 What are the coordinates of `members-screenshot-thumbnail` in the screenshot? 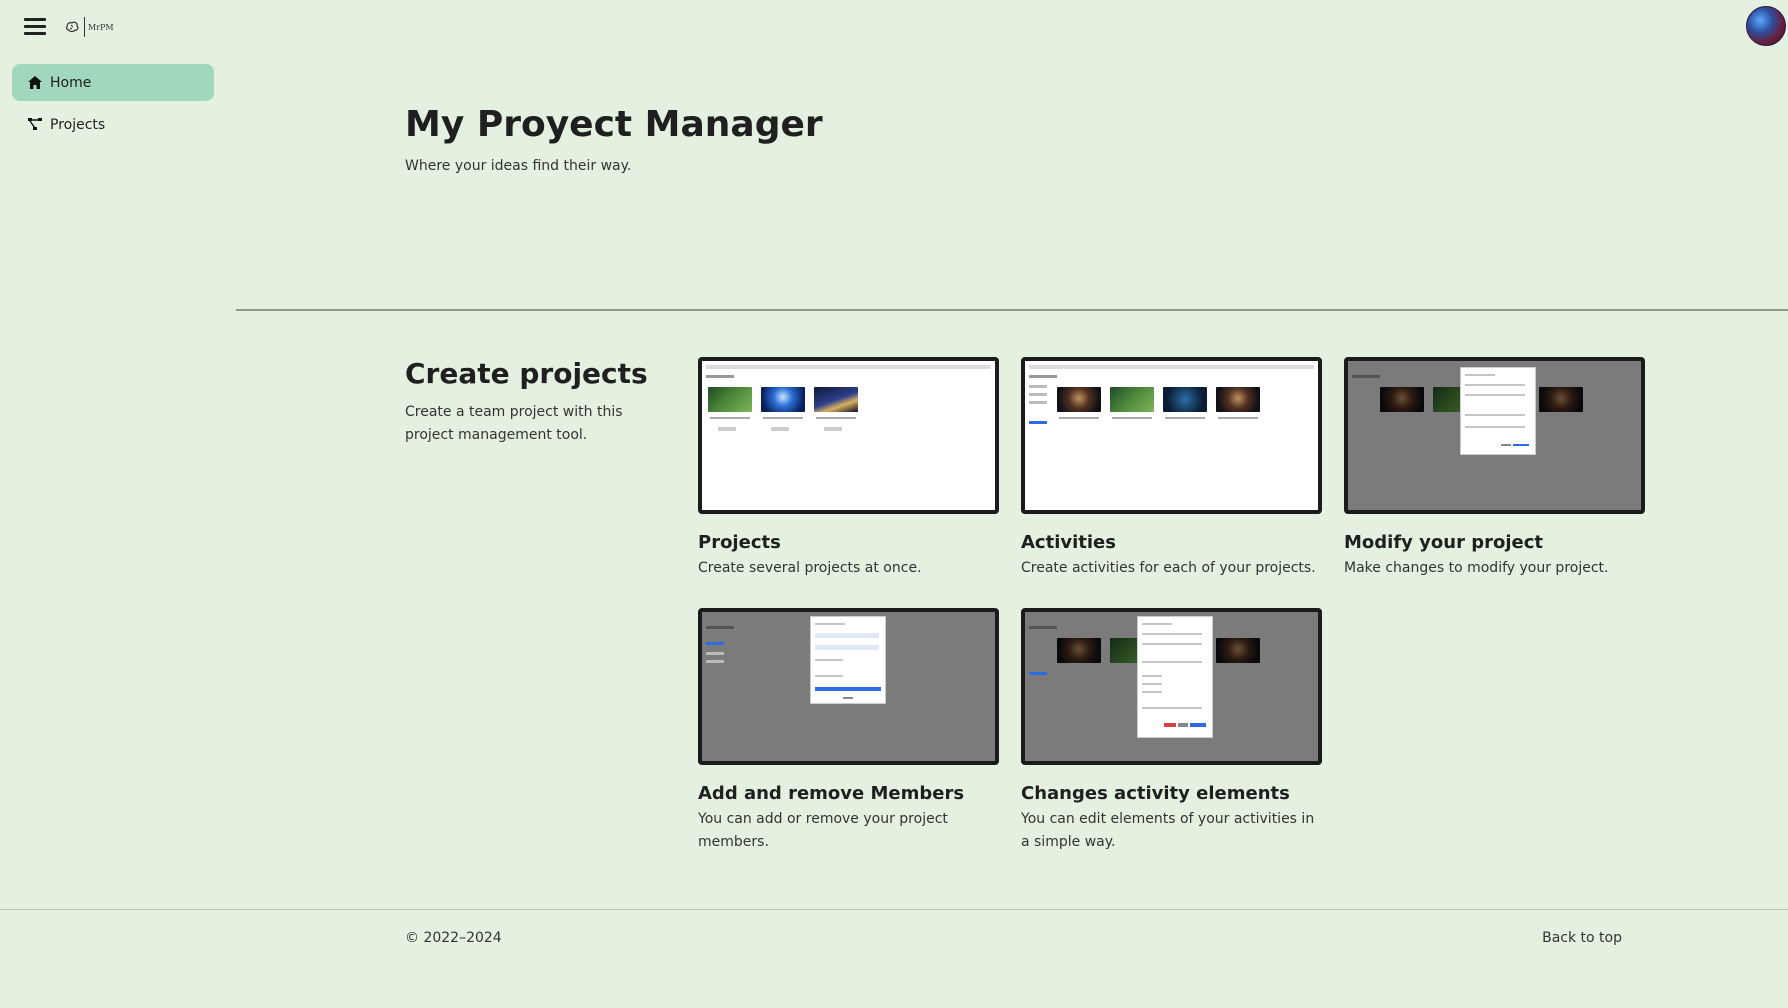 It's located at (848, 686).